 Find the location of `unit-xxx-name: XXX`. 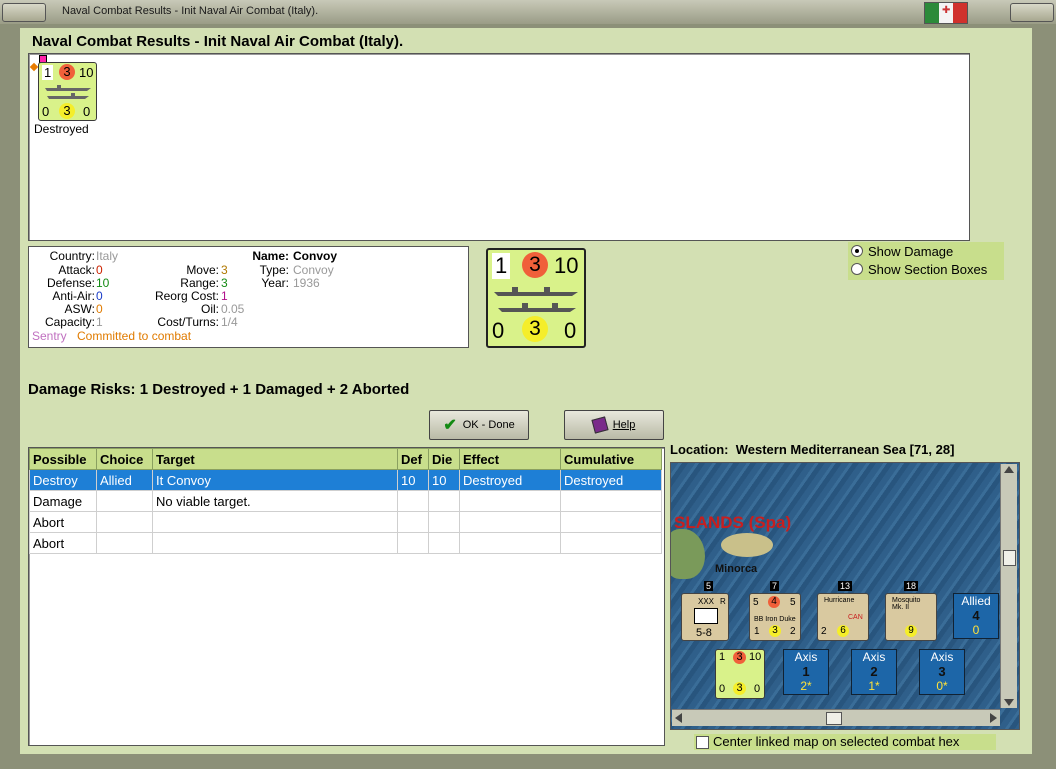

unit-xxx-name: XXX is located at coordinates (706, 601).